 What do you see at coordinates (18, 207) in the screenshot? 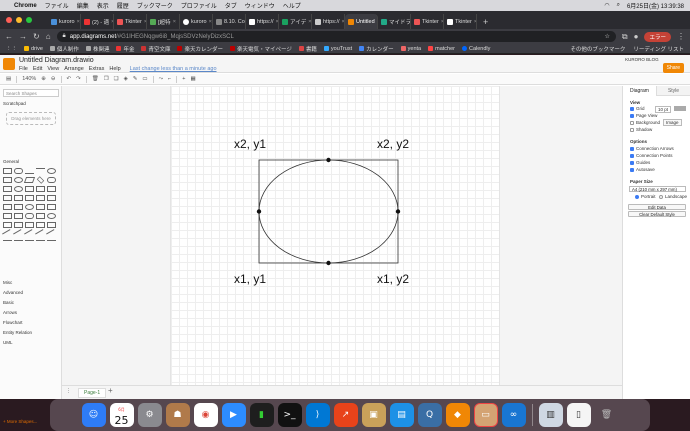
I see `callout-shape` at bounding box center [18, 207].